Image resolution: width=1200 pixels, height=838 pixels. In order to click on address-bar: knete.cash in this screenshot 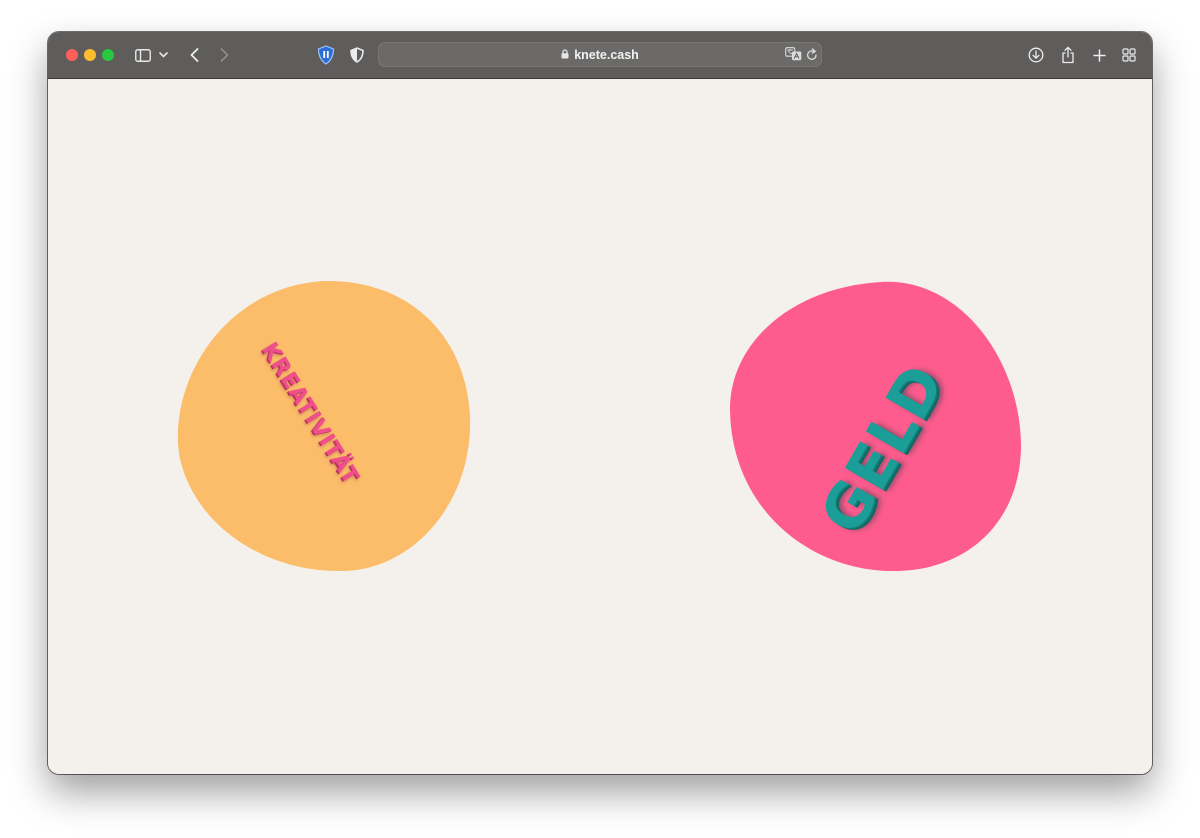, I will do `click(600, 54)`.